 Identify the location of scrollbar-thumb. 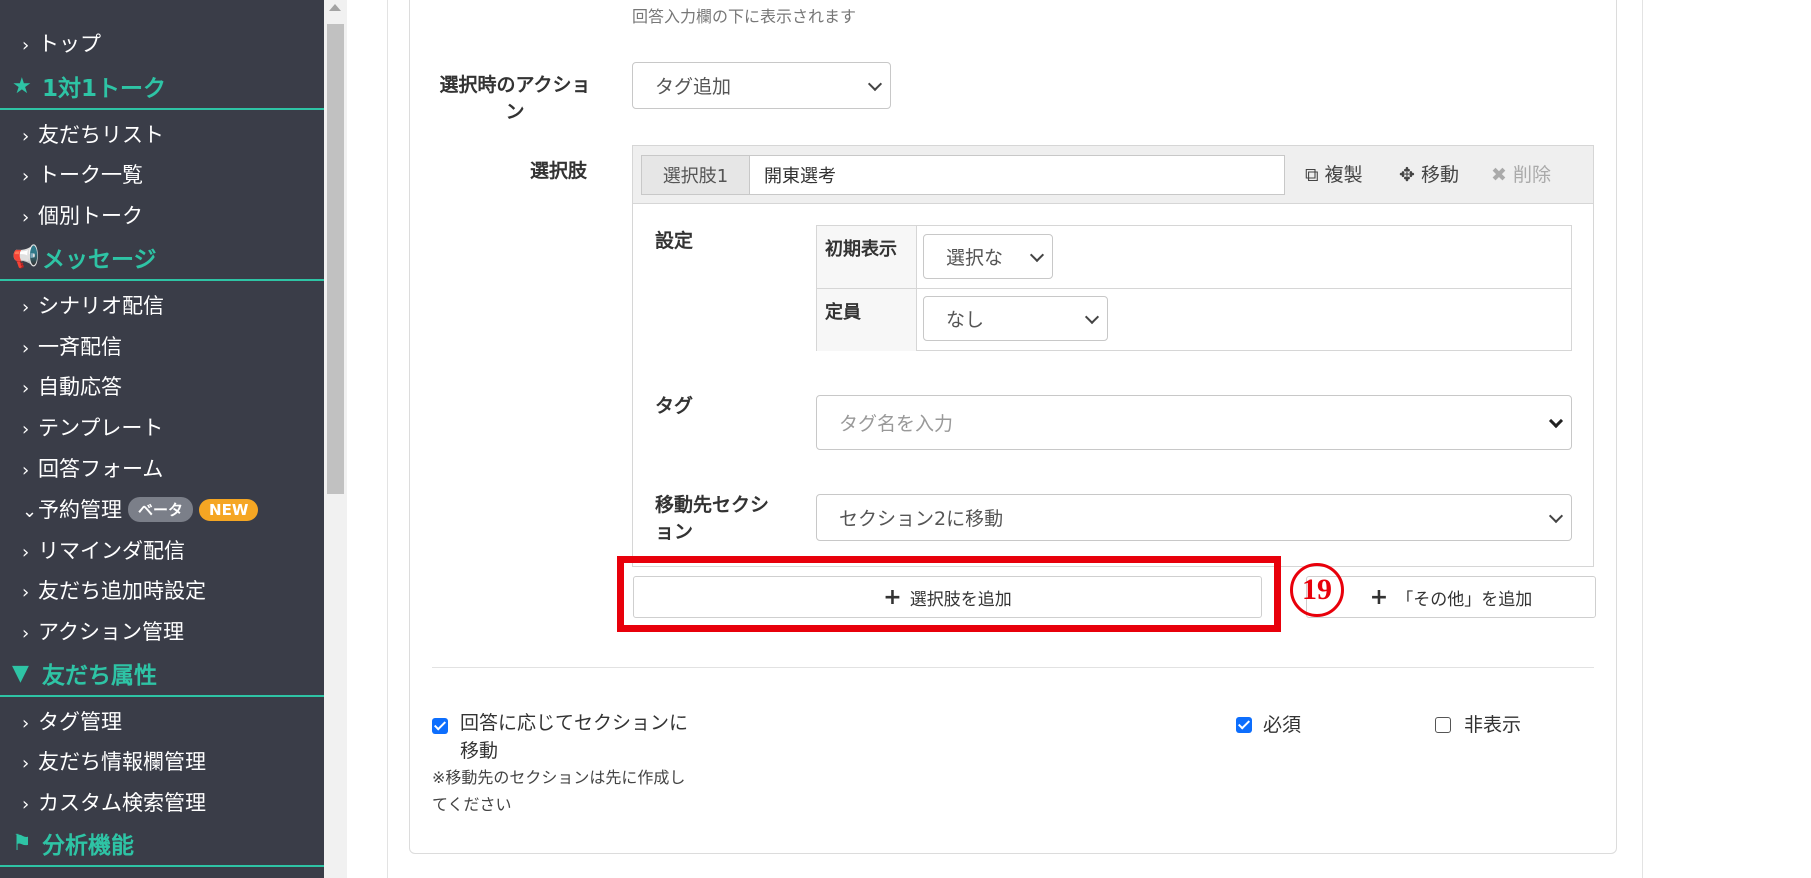
(335, 259).